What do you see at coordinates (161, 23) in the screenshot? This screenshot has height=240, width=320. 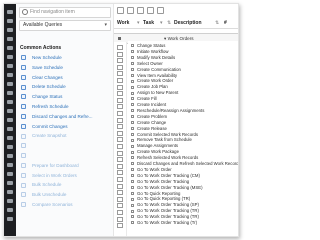 I see `filter-icon: ▾` at bounding box center [161, 23].